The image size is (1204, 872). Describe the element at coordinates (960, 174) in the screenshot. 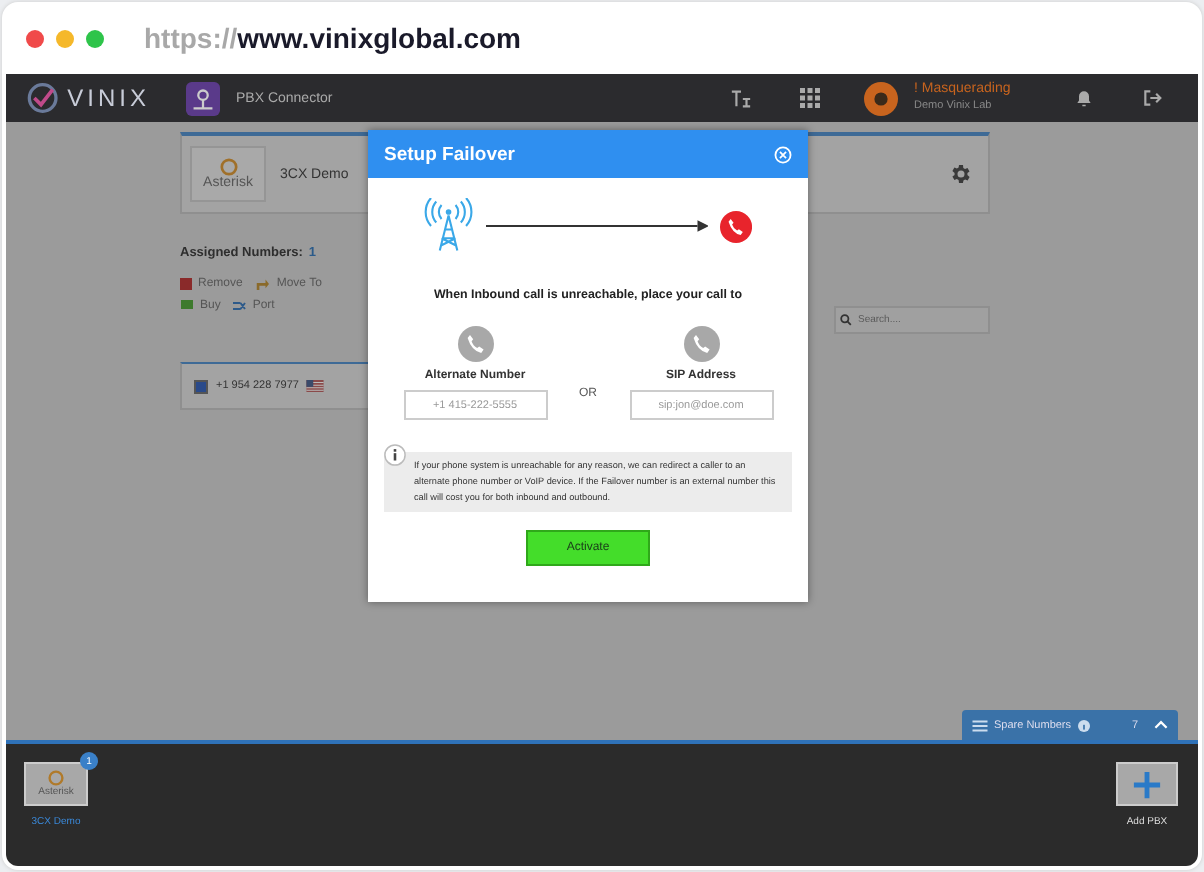

I see `settings-icon` at that location.